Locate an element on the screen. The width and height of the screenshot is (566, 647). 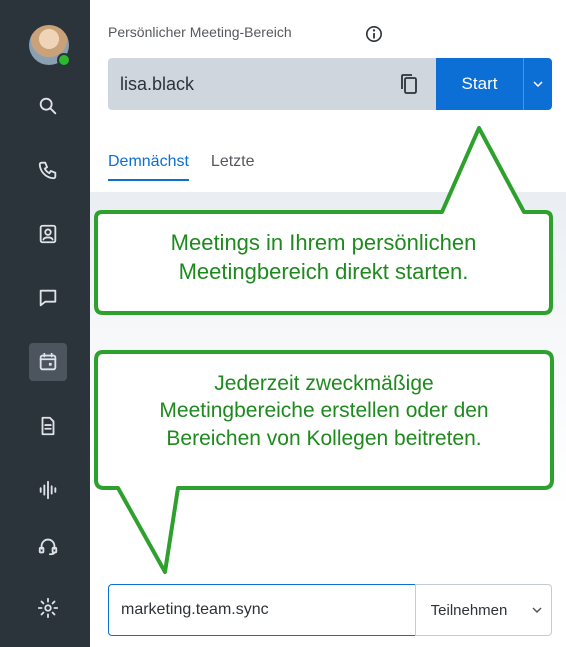
sidebar-item-calls is located at coordinates (48, 170).